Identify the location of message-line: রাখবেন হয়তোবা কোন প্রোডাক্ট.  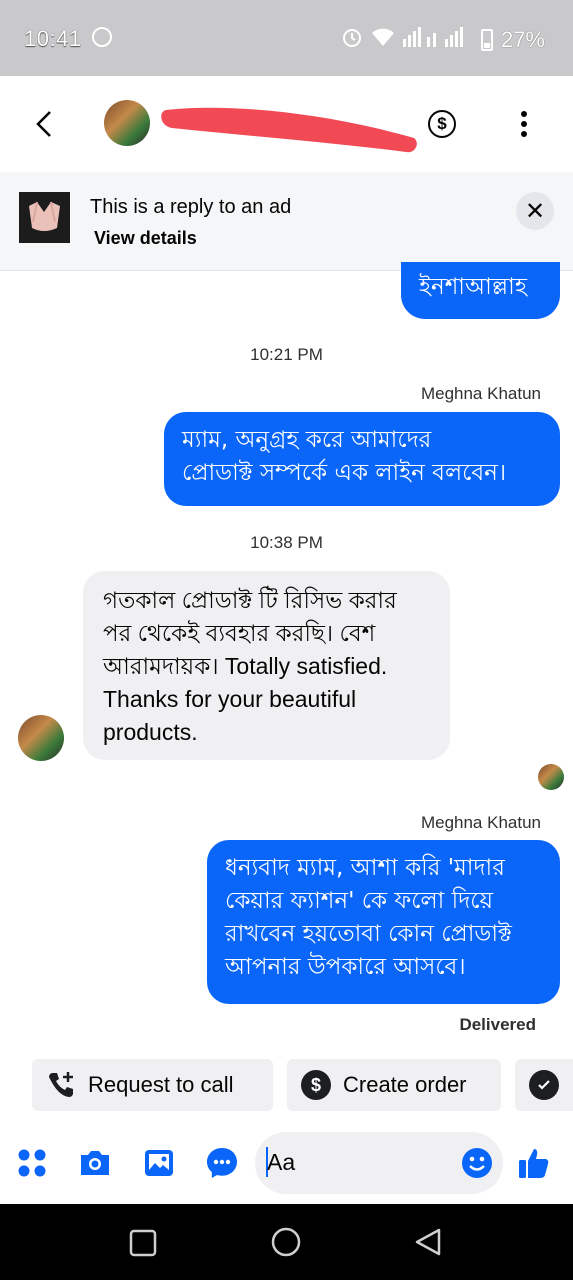
(368, 934).